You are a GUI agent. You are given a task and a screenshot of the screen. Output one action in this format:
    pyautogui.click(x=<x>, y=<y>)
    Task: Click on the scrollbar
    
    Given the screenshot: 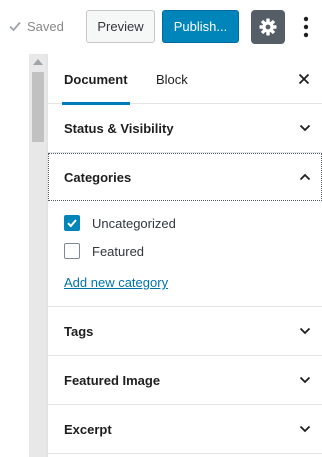 What is the action you would take?
    pyautogui.click(x=38, y=255)
    